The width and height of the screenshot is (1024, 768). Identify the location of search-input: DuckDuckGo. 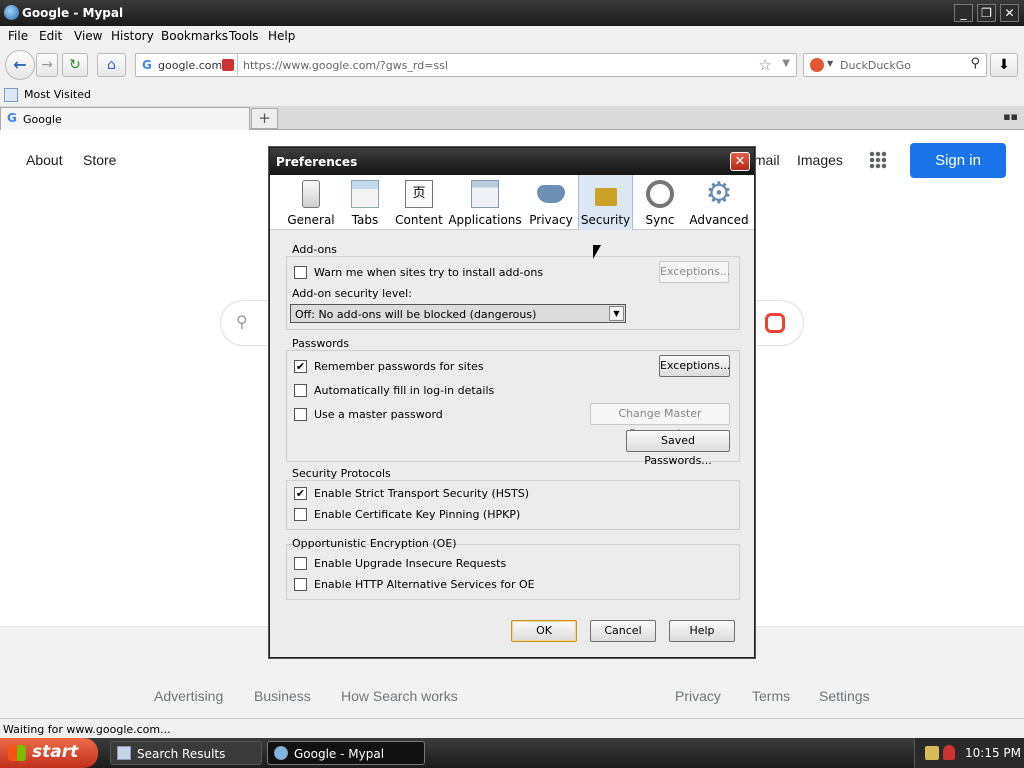
(875, 65).